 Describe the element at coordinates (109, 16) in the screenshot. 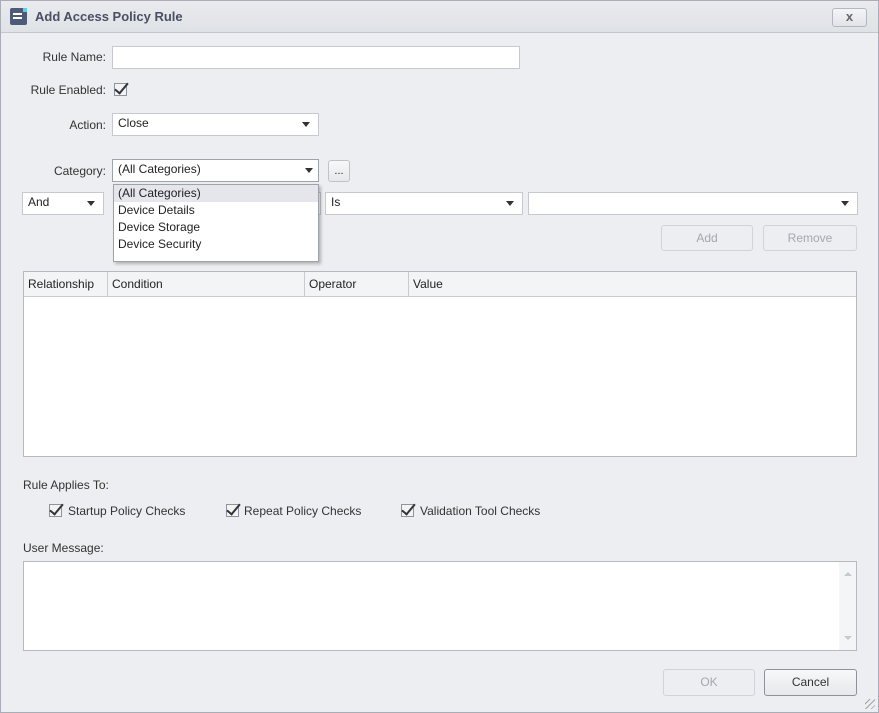

I see `dialog-title: Add Access Policy Rule` at that location.